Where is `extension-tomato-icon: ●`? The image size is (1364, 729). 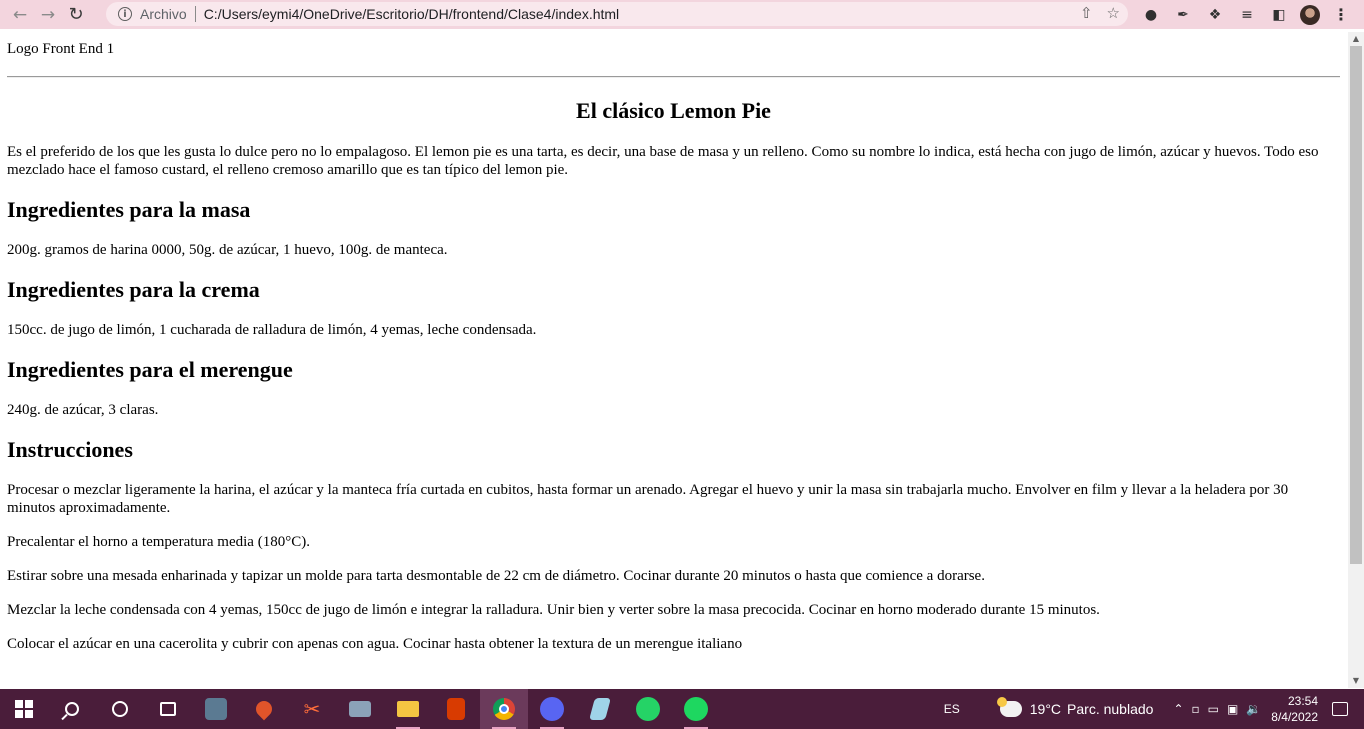
extension-tomato-icon: ● is located at coordinates (1151, 15).